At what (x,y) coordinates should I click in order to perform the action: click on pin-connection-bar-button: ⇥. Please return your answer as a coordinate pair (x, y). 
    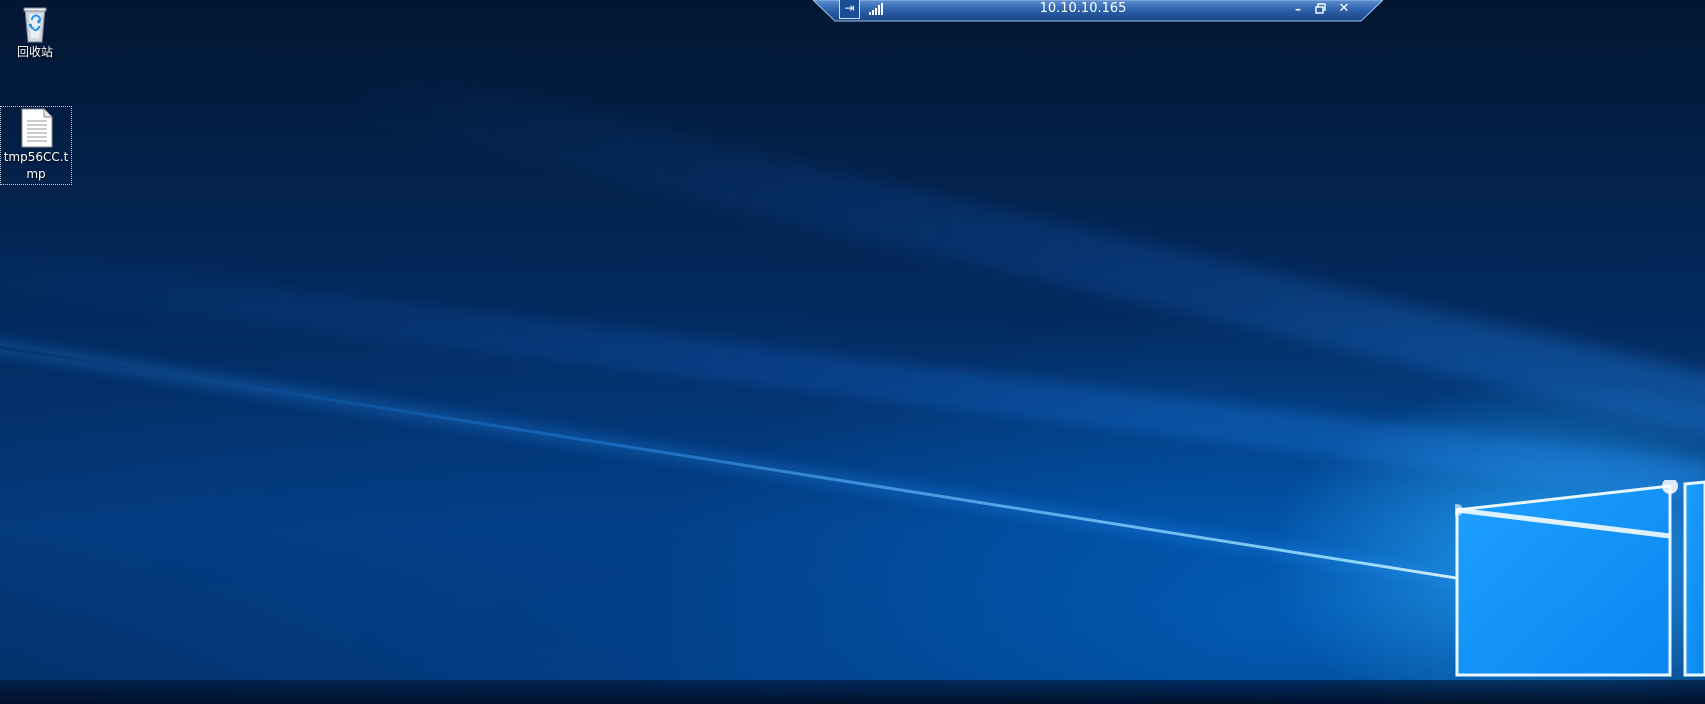
    Looking at the image, I should click on (849, 9).